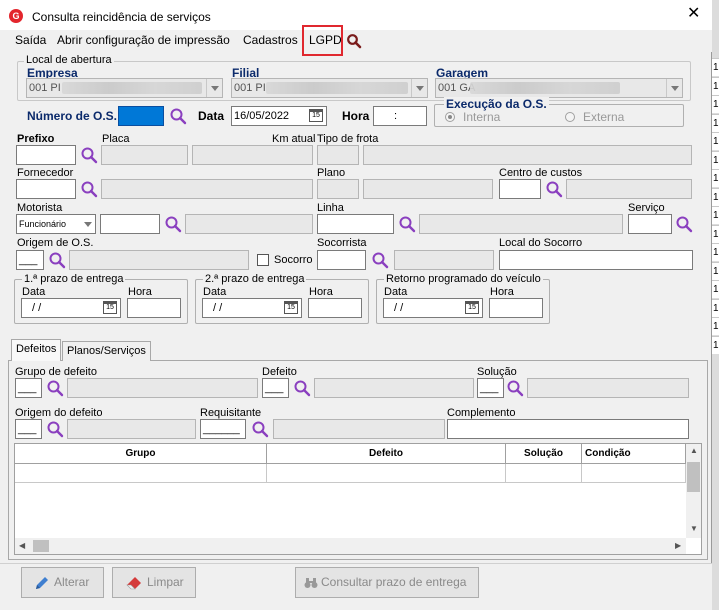 Image resolution: width=719 pixels, height=610 pixels. I want to click on data-value: 16/05/2022, so click(262, 116).